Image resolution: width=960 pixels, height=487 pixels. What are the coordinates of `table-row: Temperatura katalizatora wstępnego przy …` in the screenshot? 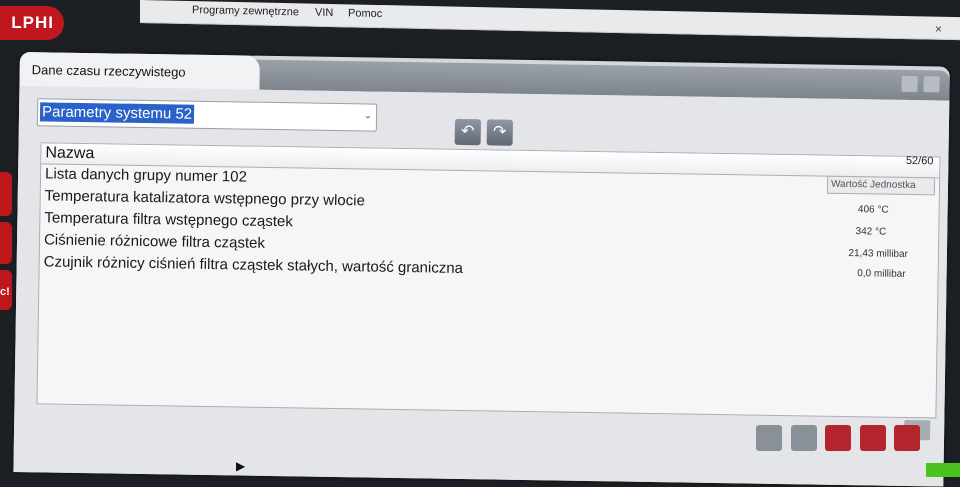 It's located at (205, 198).